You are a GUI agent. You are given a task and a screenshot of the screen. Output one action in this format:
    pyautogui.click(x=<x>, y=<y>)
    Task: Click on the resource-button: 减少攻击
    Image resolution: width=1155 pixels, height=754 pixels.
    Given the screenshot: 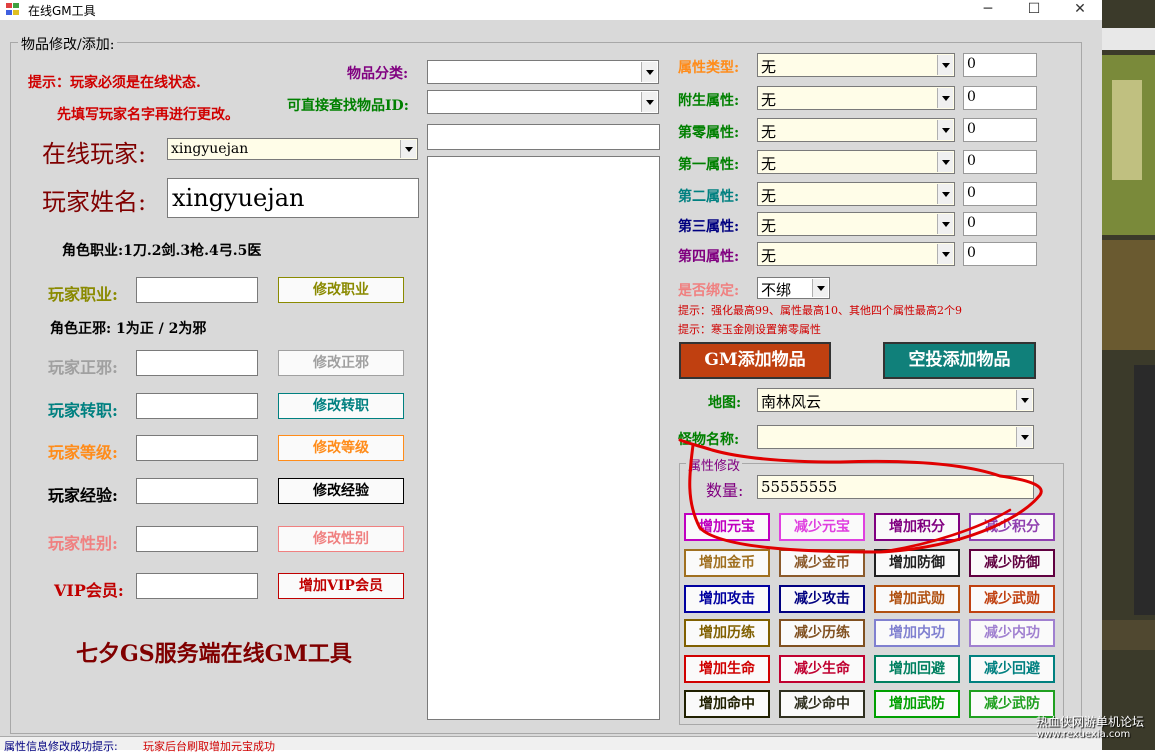 What is the action you would take?
    pyautogui.click(x=822, y=599)
    